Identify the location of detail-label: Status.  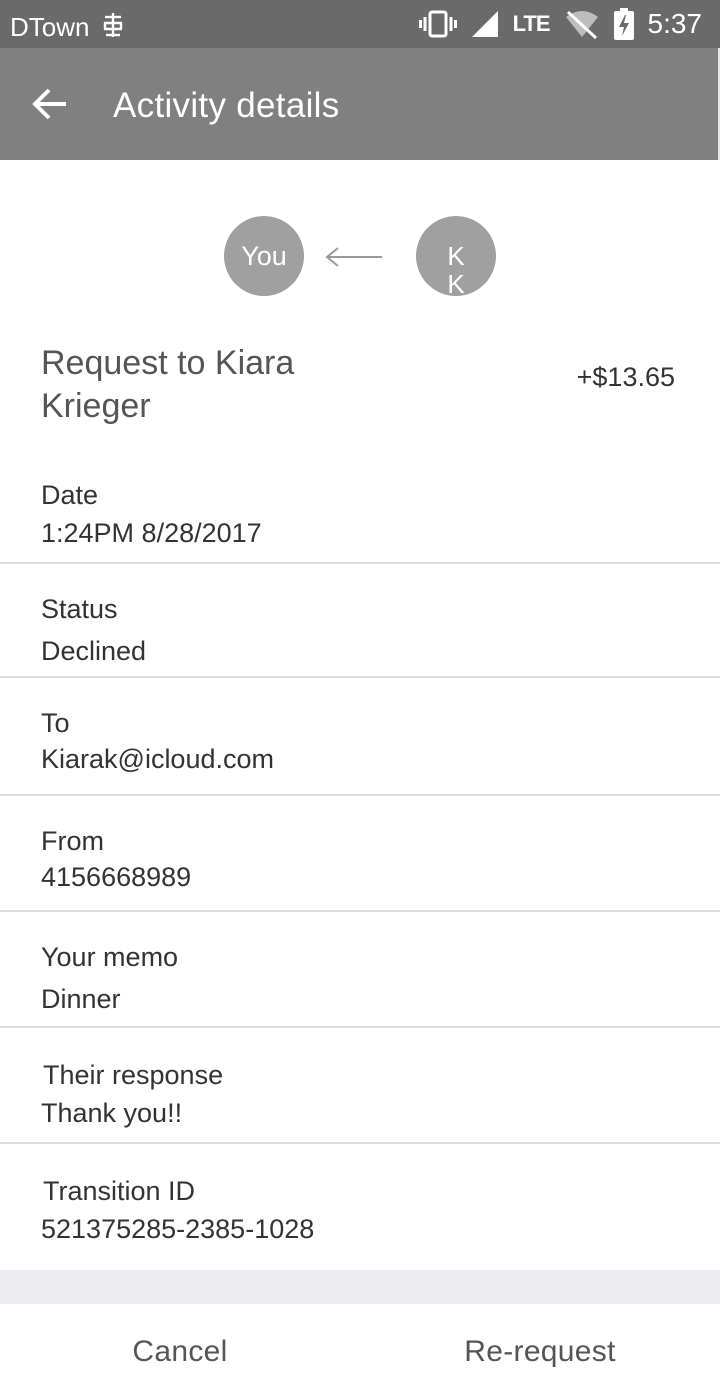
(79, 609).